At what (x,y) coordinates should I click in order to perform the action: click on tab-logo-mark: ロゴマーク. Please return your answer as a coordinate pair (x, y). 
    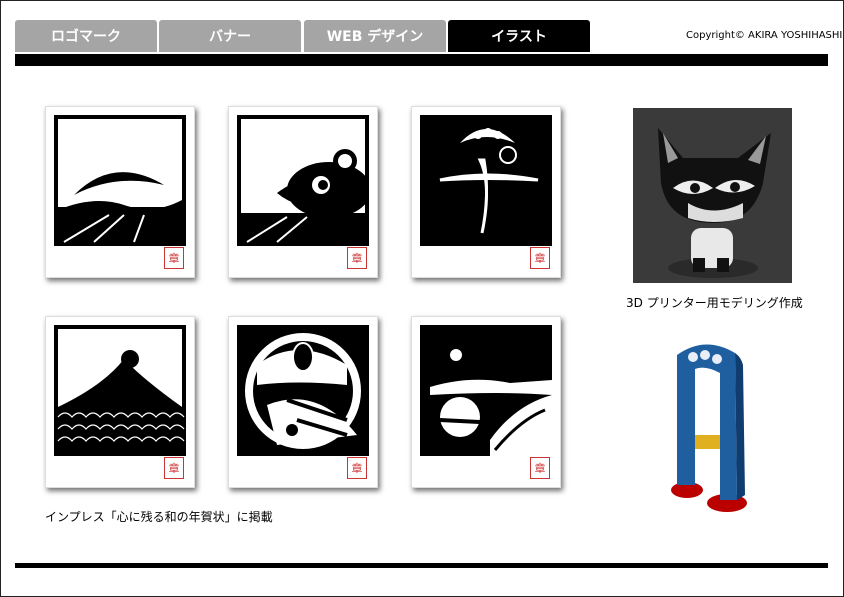
    Looking at the image, I should click on (86, 36).